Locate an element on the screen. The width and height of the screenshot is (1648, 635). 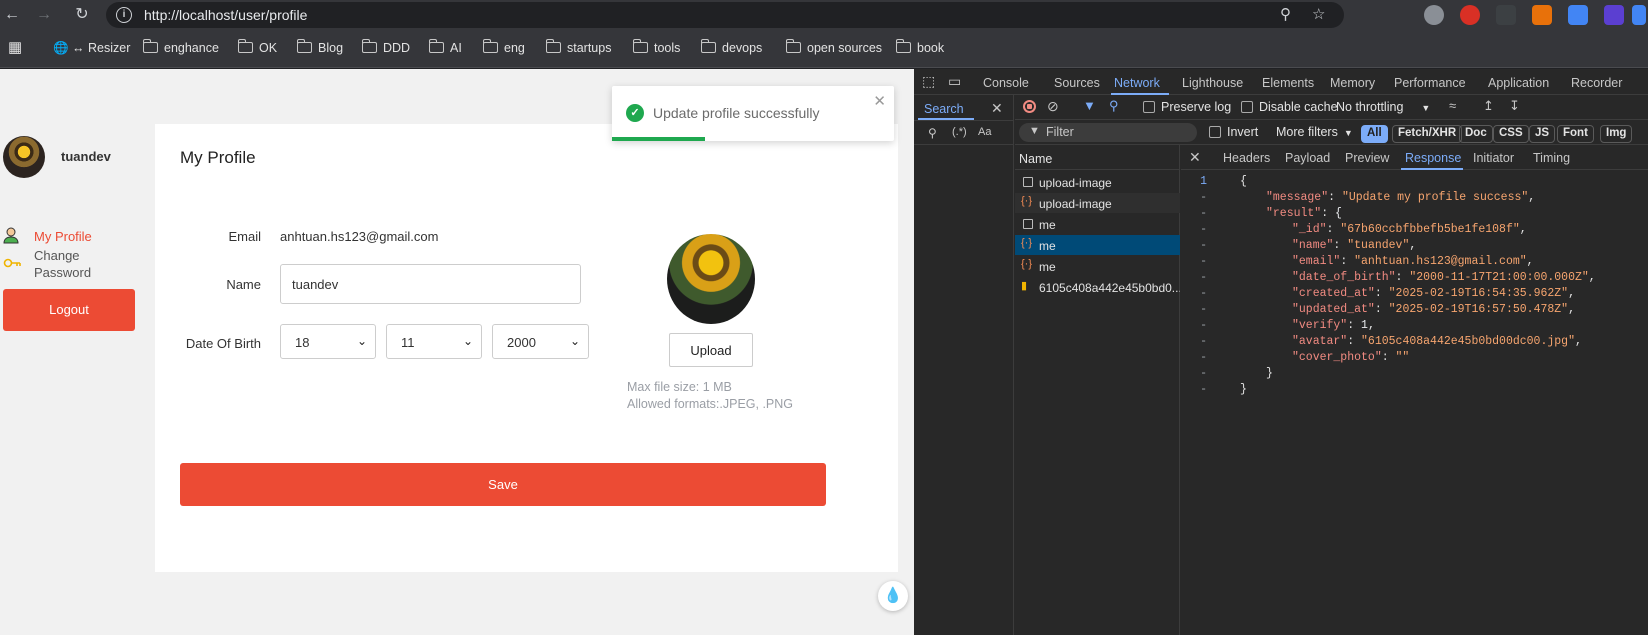
tab-preview: Preview is located at coordinates (1367, 158).